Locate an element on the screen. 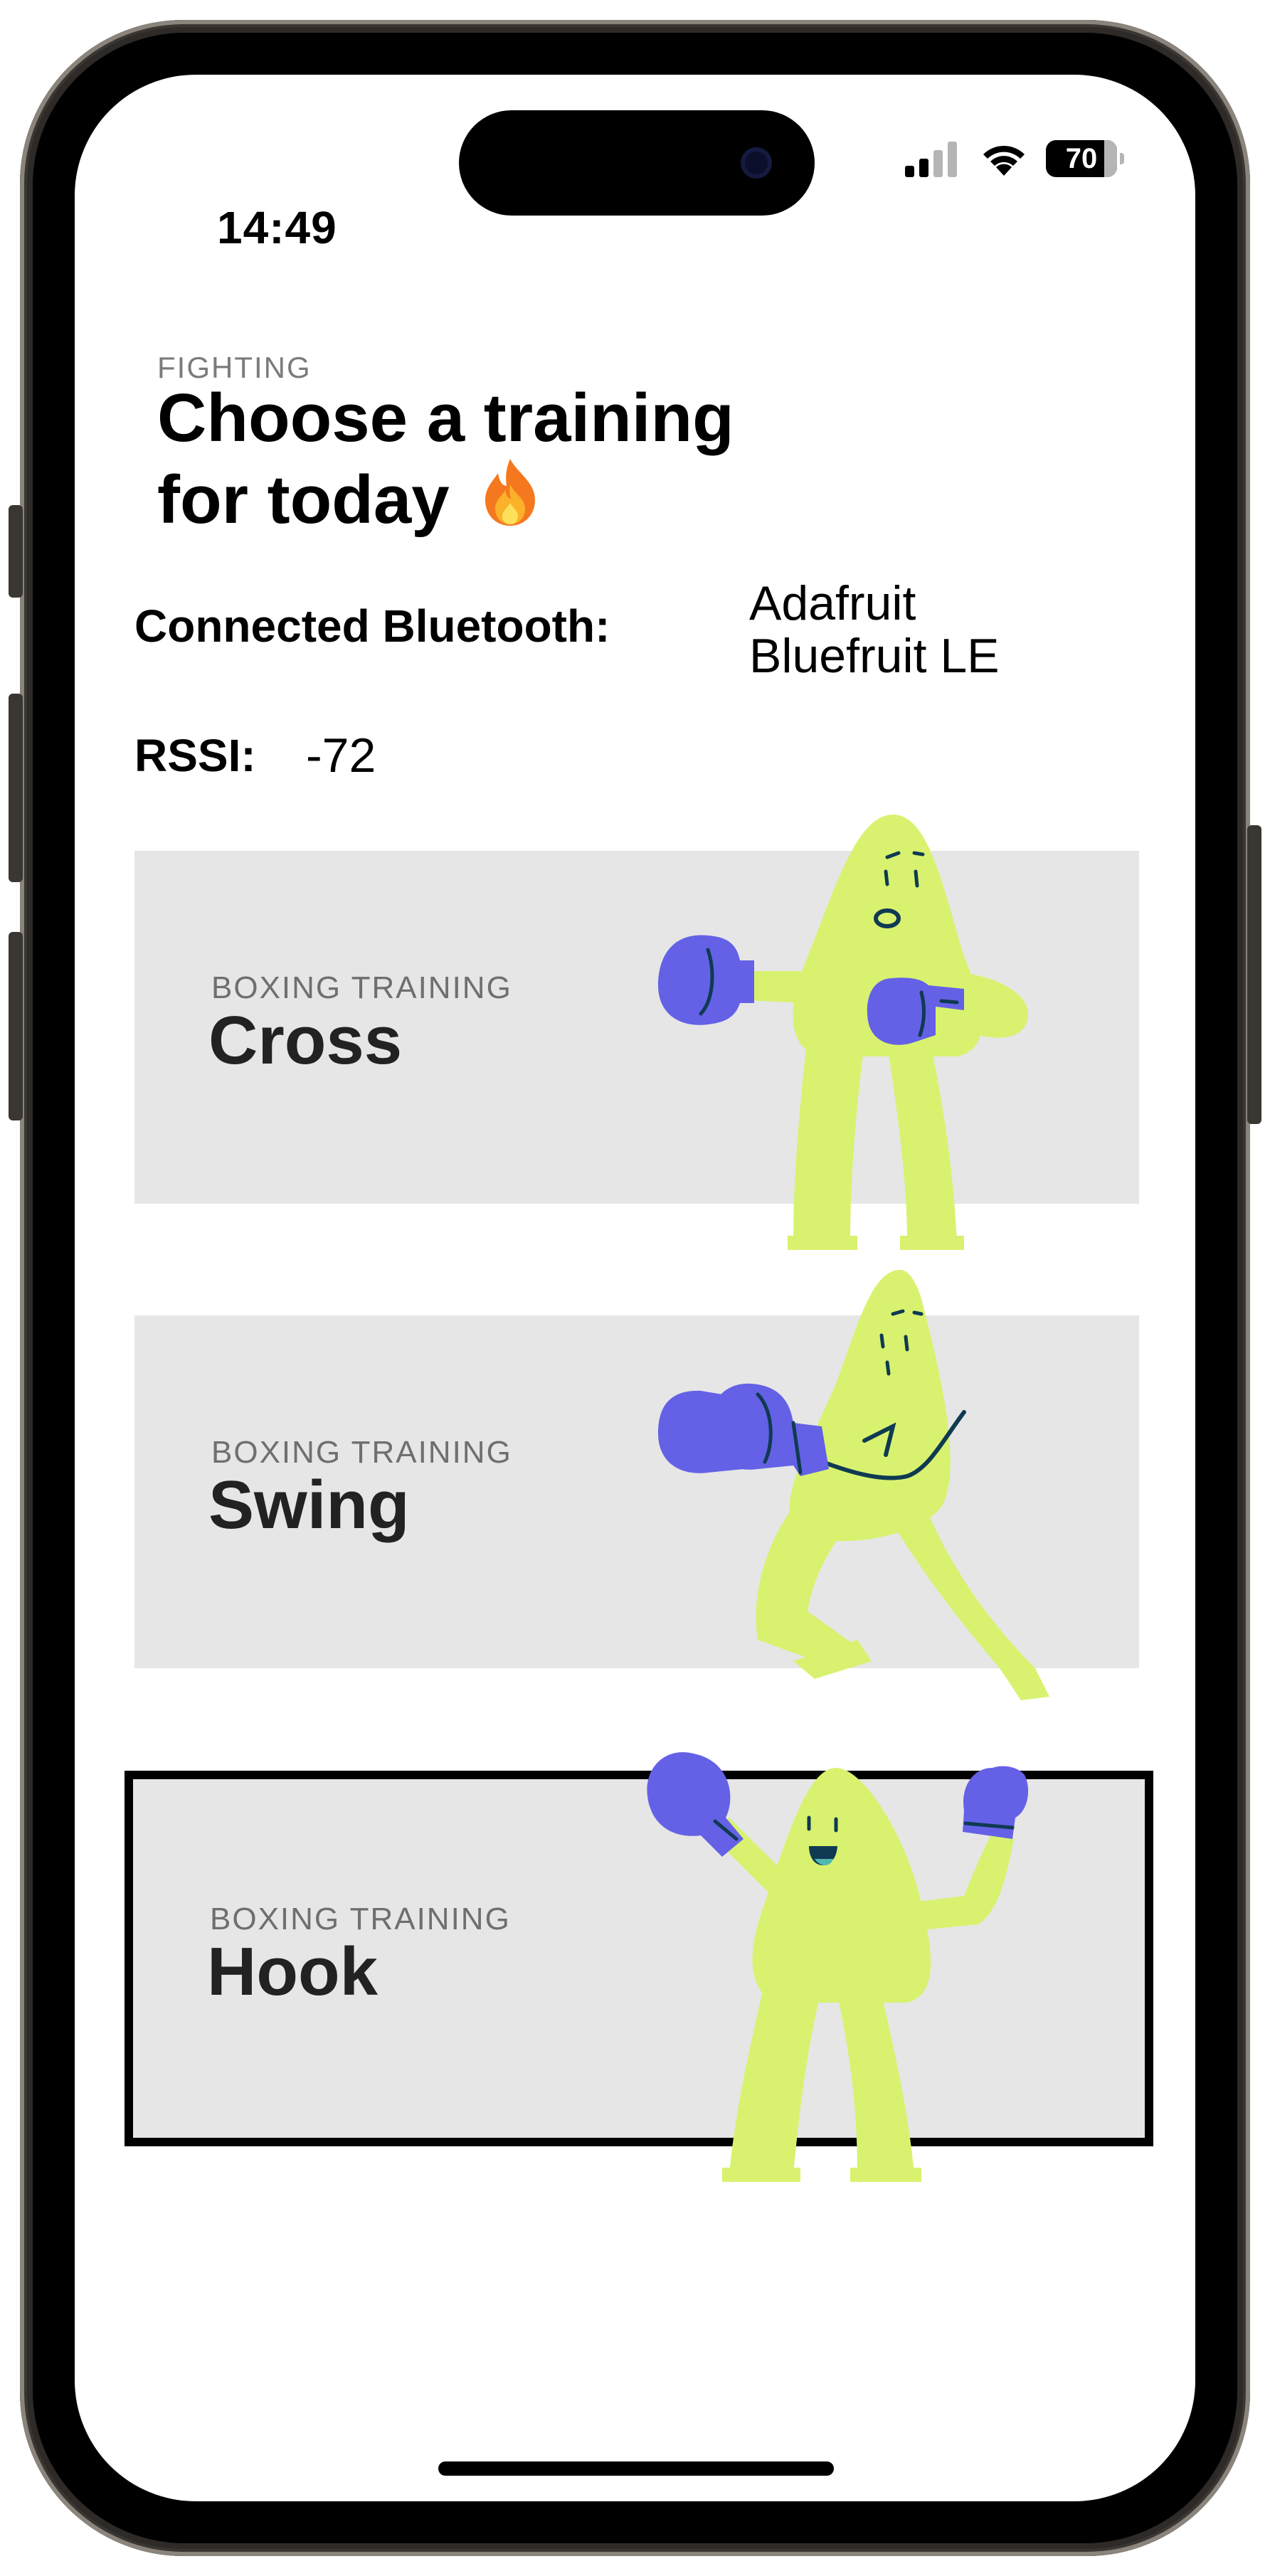  bluetooth-device-name: Adafruit Bluefruit LE is located at coordinates (934, 629).